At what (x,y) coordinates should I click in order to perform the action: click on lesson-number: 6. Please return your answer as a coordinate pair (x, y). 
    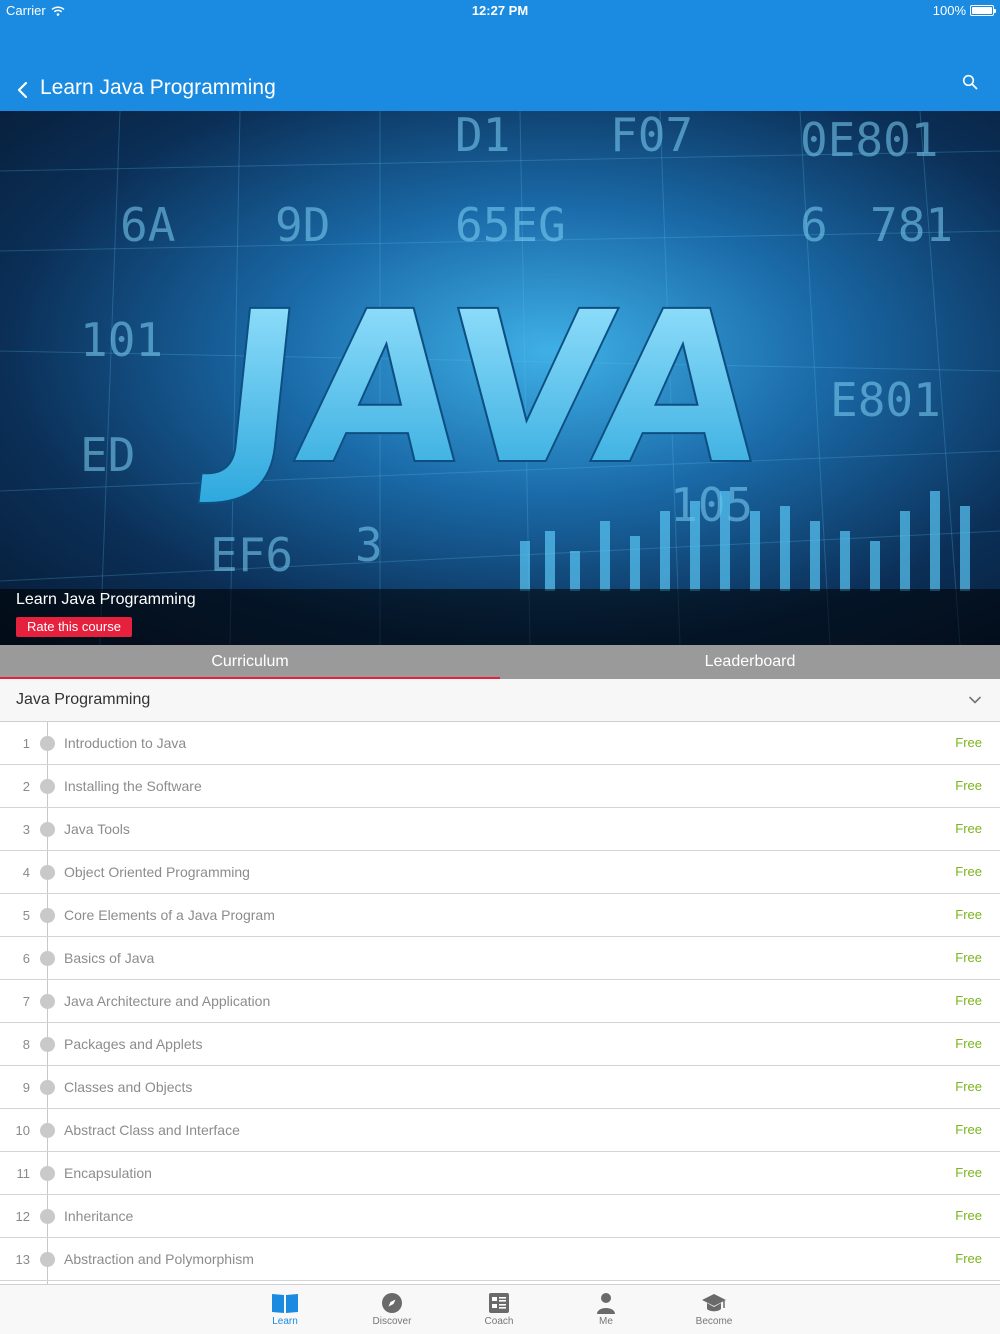
    Looking at the image, I should click on (26, 958).